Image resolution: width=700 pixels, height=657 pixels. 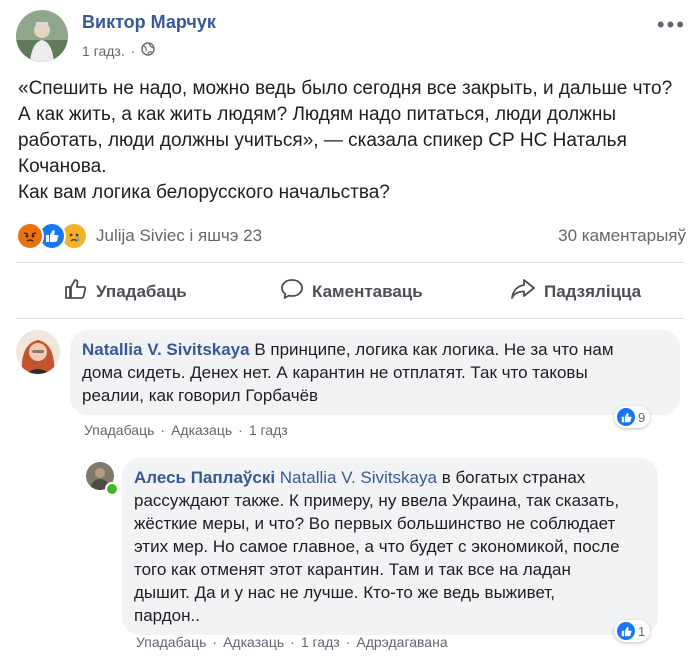 I want to click on reply-like-link: Упадабаць, so click(x=171, y=642).